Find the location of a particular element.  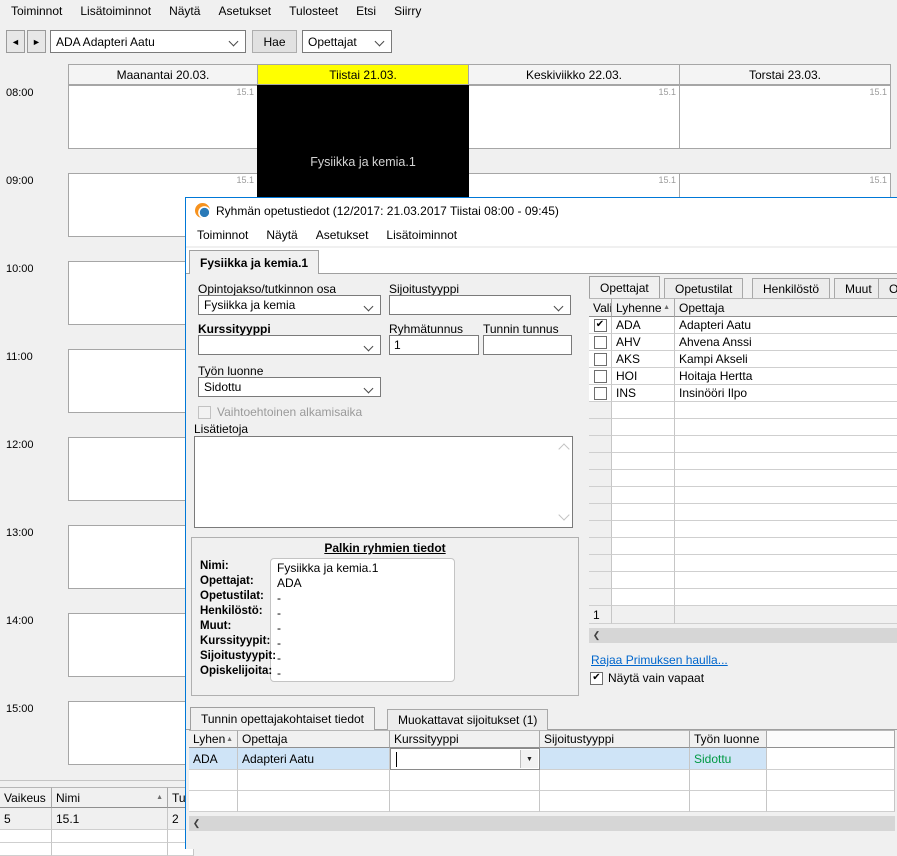

resources-tab-henkilöstö: Henkilöstö is located at coordinates (791, 288).